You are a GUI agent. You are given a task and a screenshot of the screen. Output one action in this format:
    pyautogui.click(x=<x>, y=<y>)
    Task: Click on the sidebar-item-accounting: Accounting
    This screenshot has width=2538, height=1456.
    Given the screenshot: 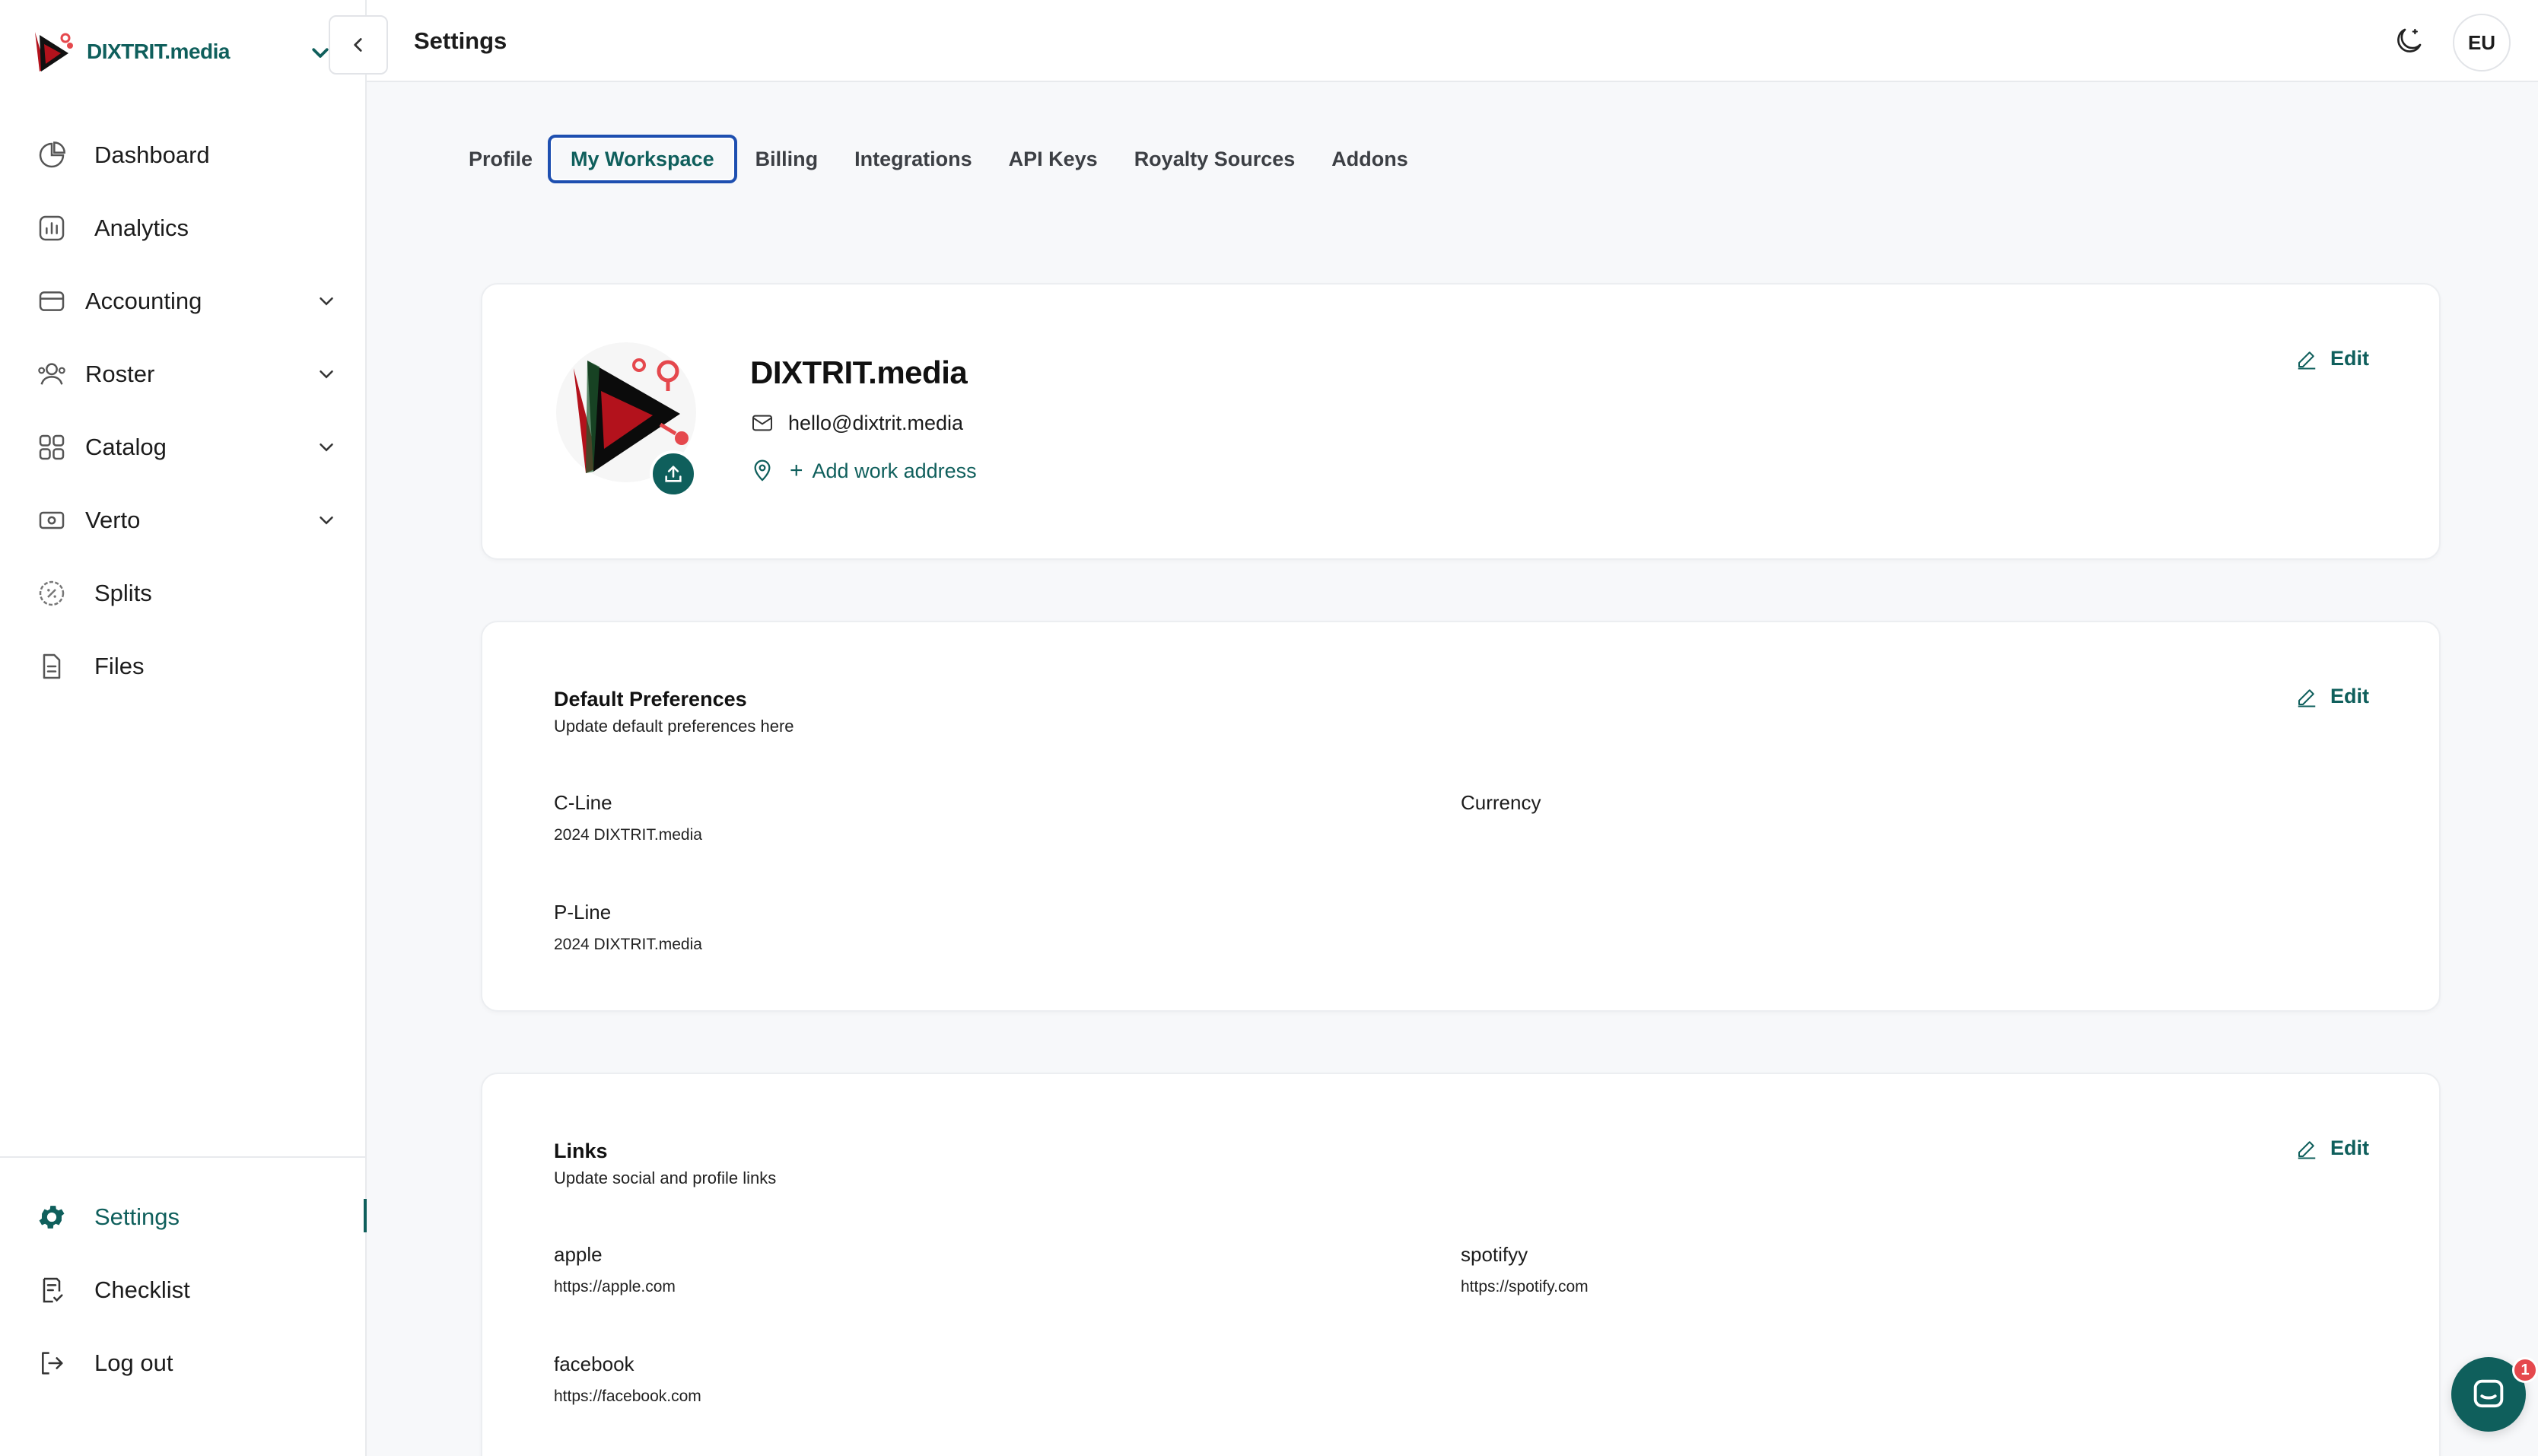 What is the action you would take?
    pyautogui.click(x=183, y=301)
    